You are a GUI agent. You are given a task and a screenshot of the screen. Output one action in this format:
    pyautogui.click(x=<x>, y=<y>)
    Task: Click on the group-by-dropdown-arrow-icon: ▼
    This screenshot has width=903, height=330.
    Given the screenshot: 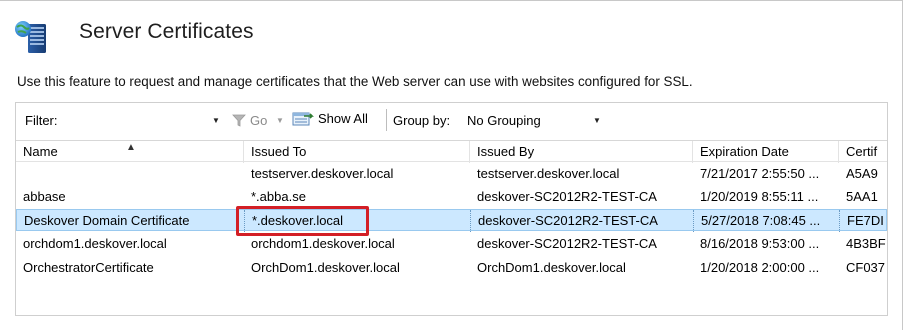 What is the action you would take?
    pyautogui.click(x=597, y=120)
    